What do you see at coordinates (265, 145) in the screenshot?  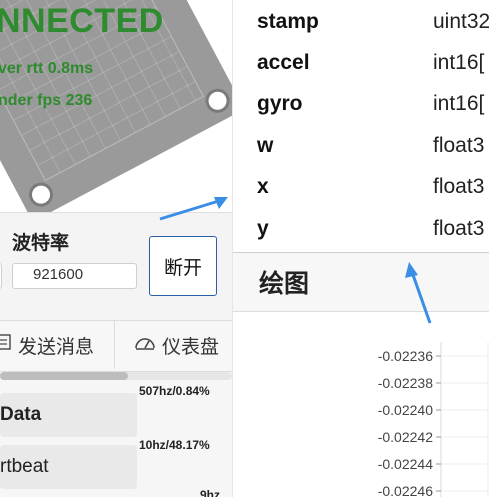 I see `field-name: w` at bounding box center [265, 145].